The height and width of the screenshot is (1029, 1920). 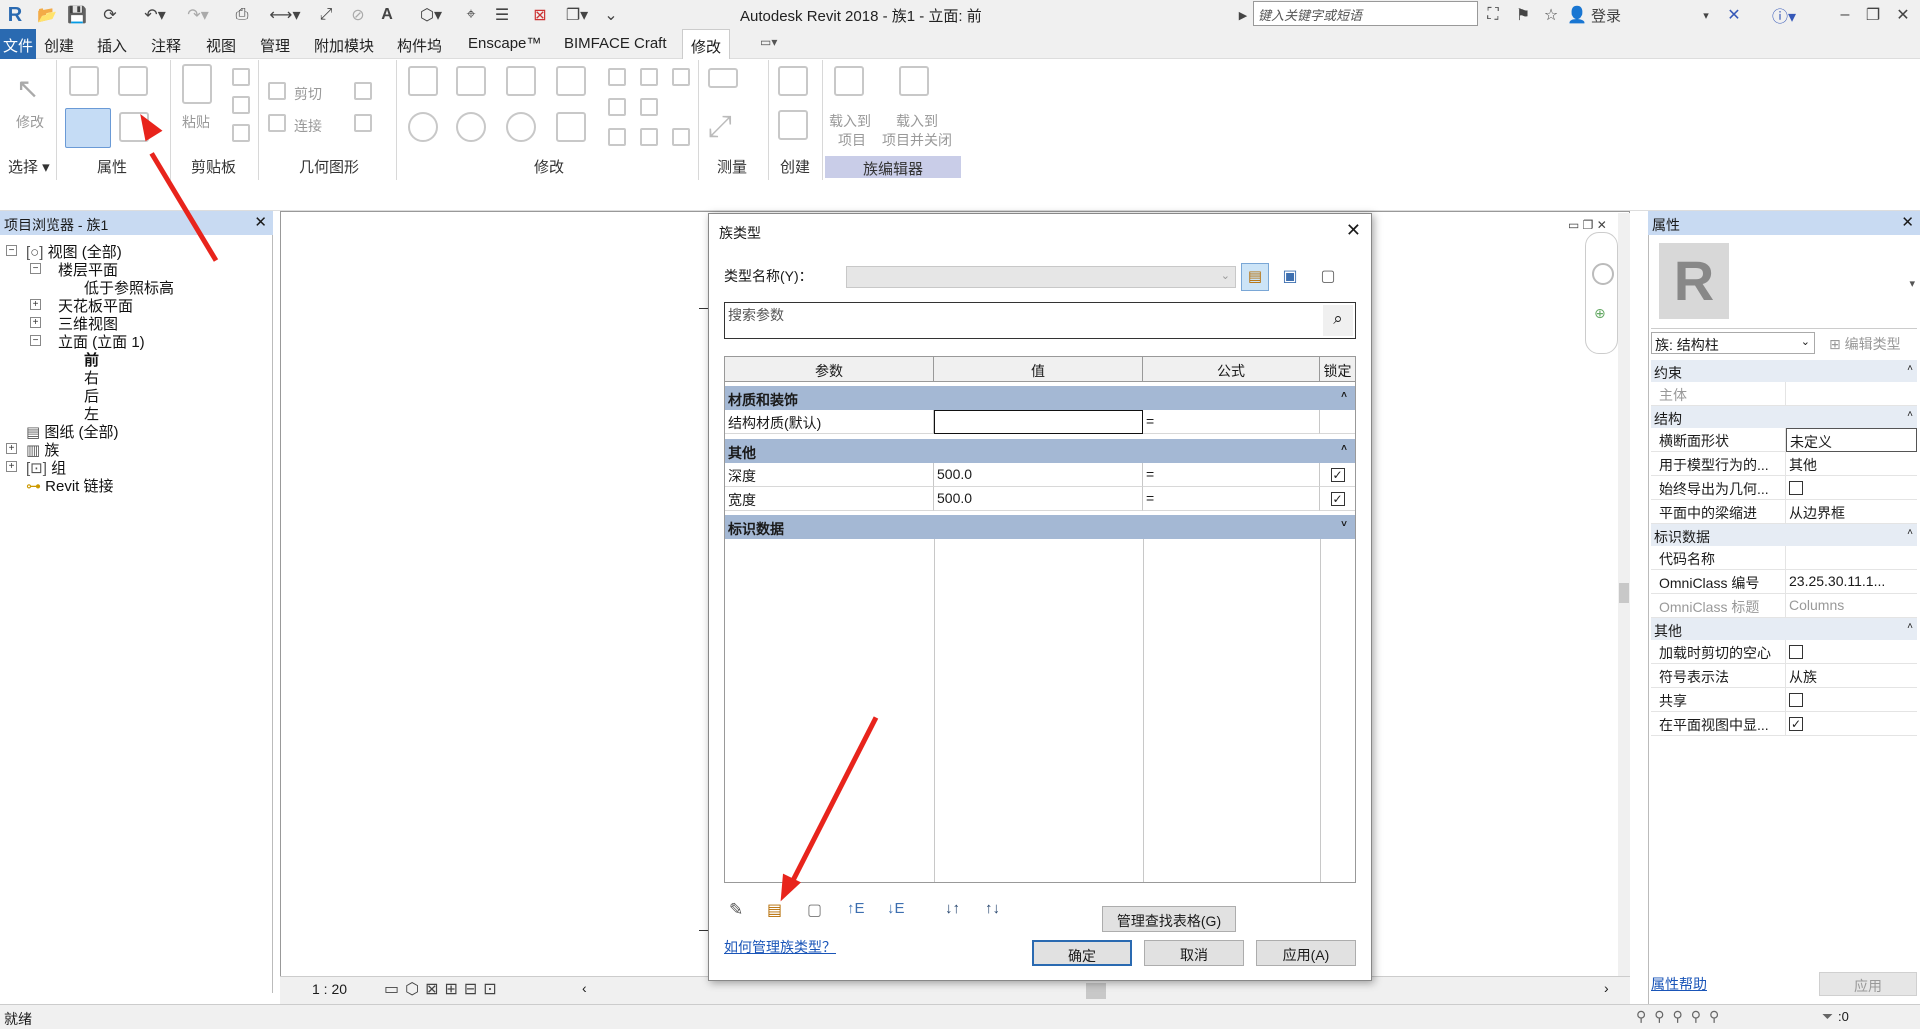 What do you see at coordinates (1784, 535) in the screenshot?
I see `prop-group-identity: 标识数据 ˄` at bounding box center [1784, 535].